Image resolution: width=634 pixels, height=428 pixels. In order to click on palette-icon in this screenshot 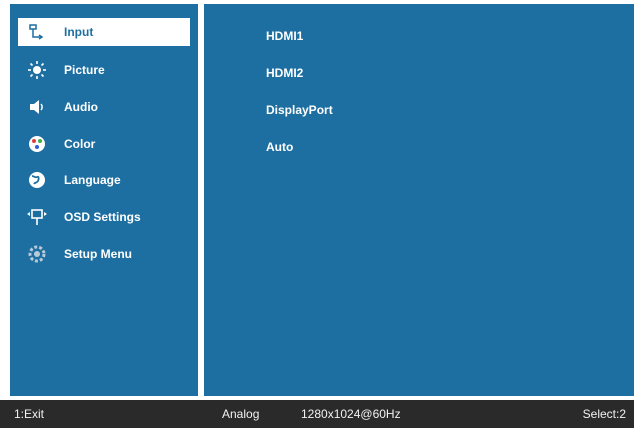, I will do `click(37, 144)`.